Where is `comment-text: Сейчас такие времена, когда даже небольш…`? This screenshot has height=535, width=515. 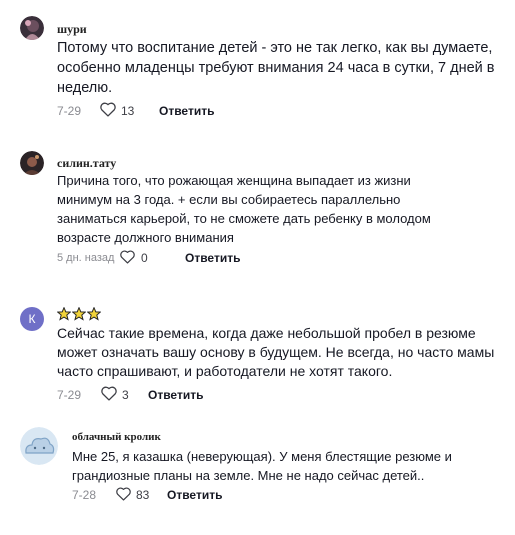
comment-text: Сейчас такие времена, когда даже небольш… is located at coordinates (275, 352).